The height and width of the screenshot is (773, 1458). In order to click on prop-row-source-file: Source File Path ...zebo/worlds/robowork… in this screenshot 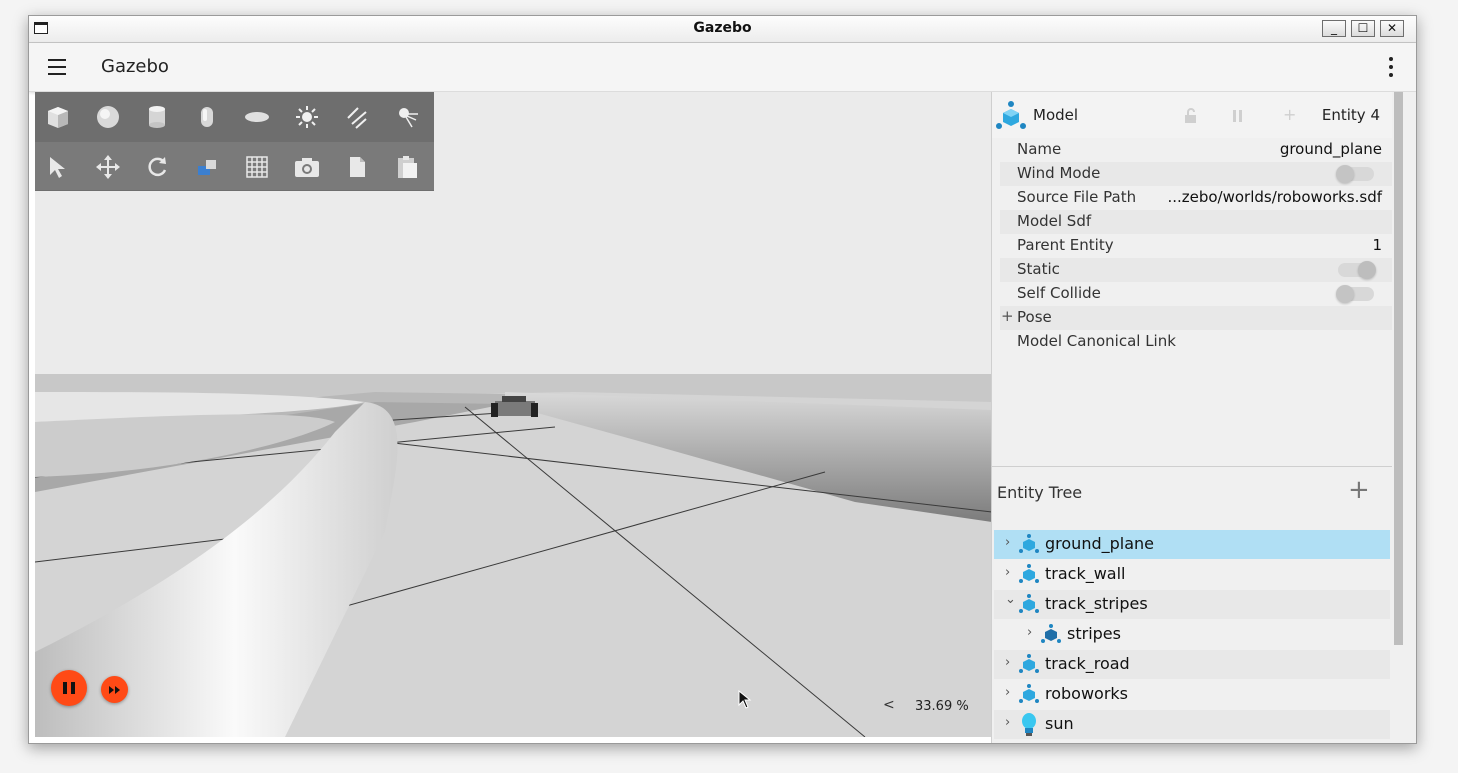, I will do `click(1196, 198)`.